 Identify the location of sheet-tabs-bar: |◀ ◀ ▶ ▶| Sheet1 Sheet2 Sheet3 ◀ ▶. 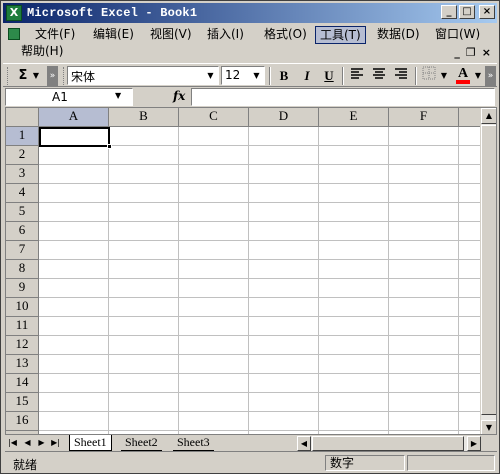
(251, 443).